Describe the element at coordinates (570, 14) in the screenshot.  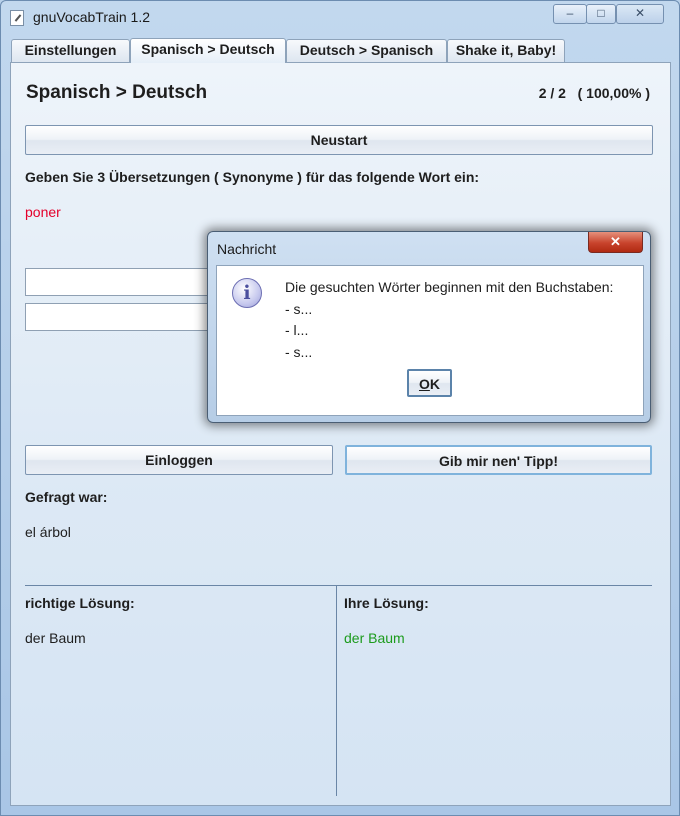
I see `minimize-button: –` at that location.